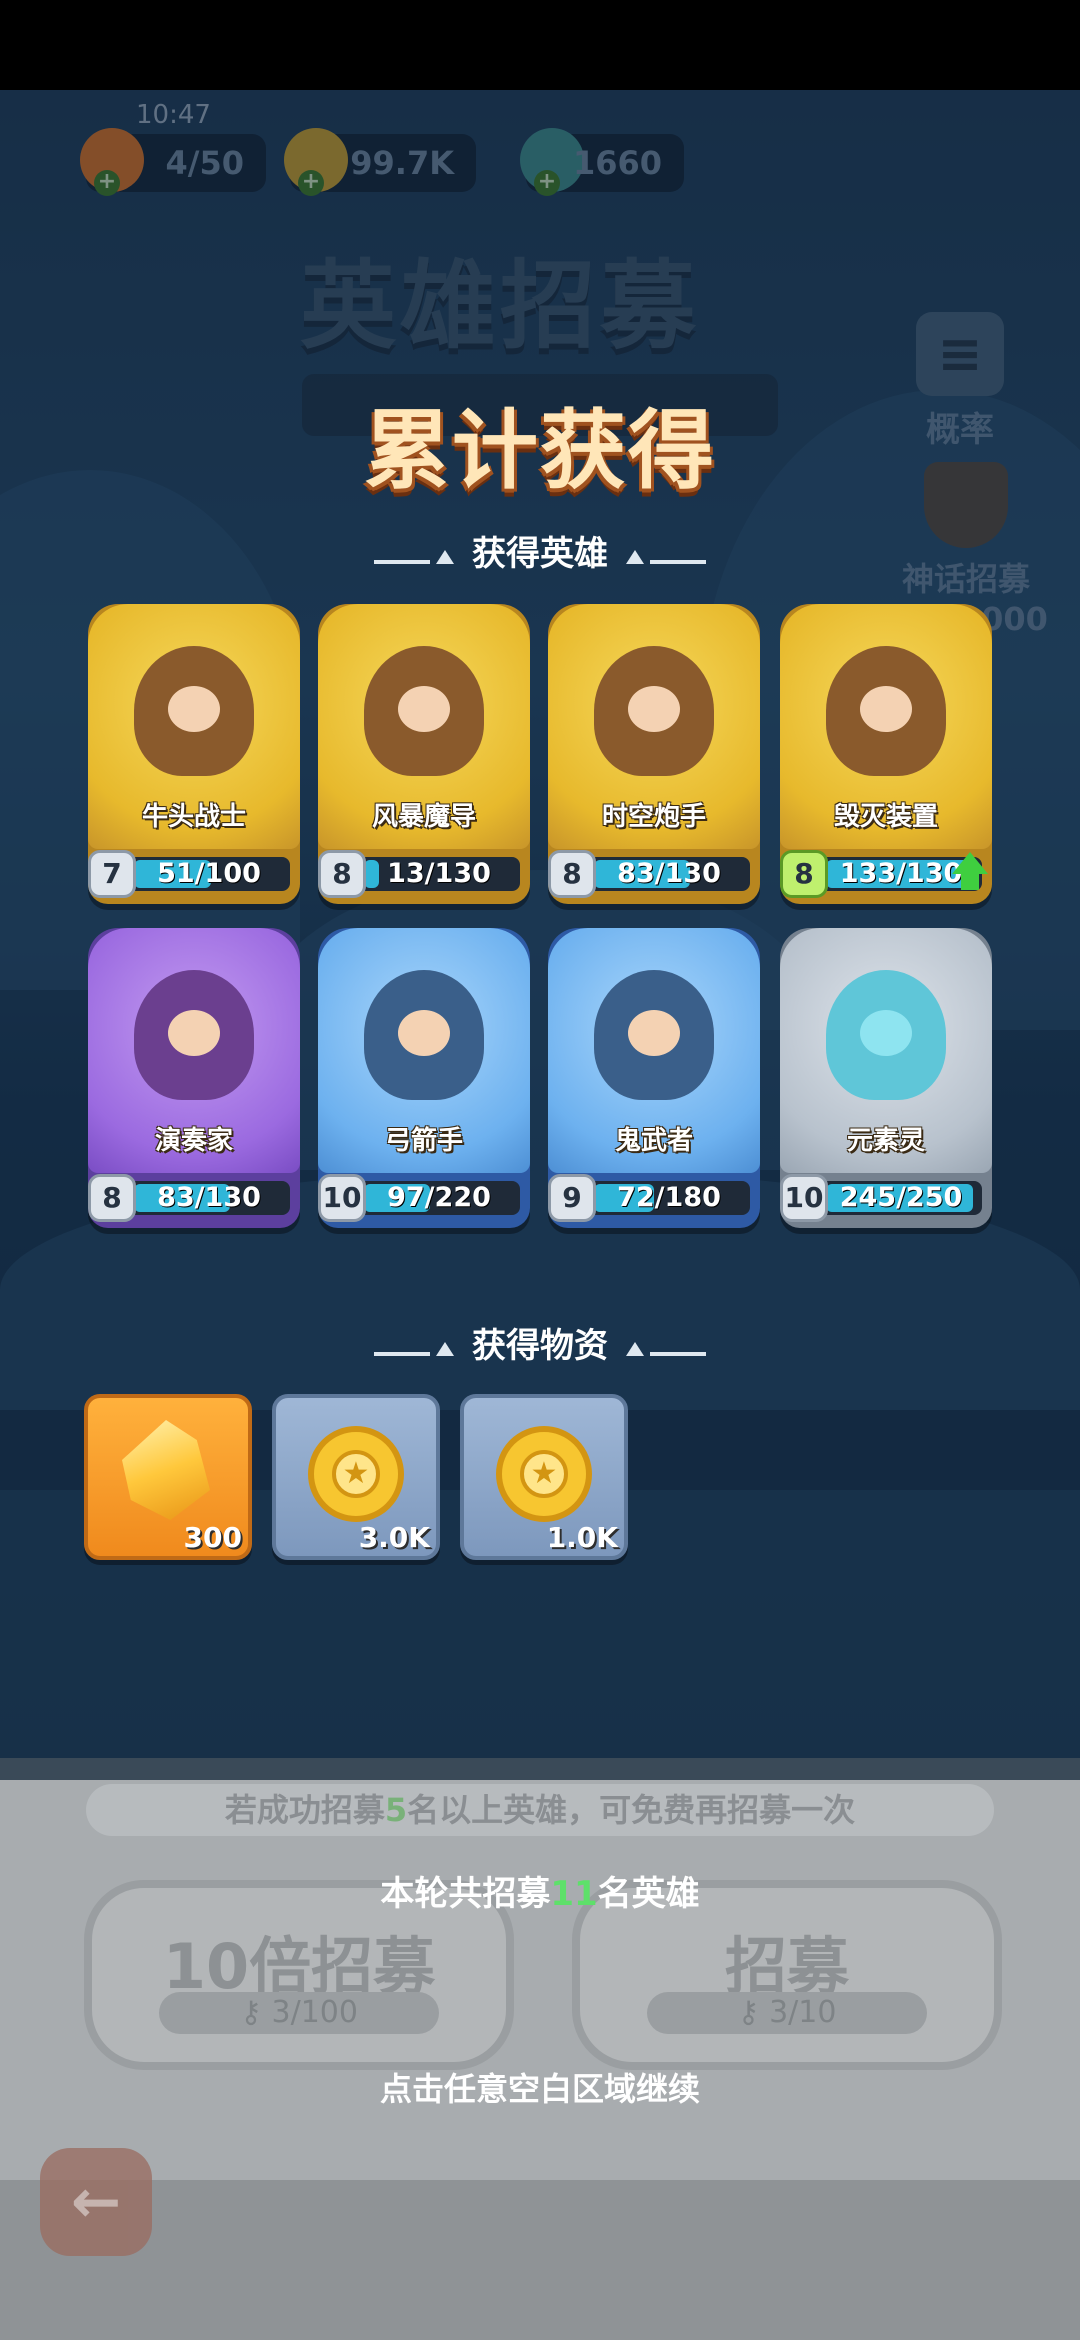 This screenshot has width=1080, height=2340. What do you see at coordinates (193, 817) in the screenshot?
I see `hero-name: 牛头战士` at bounding box center [193, 817].